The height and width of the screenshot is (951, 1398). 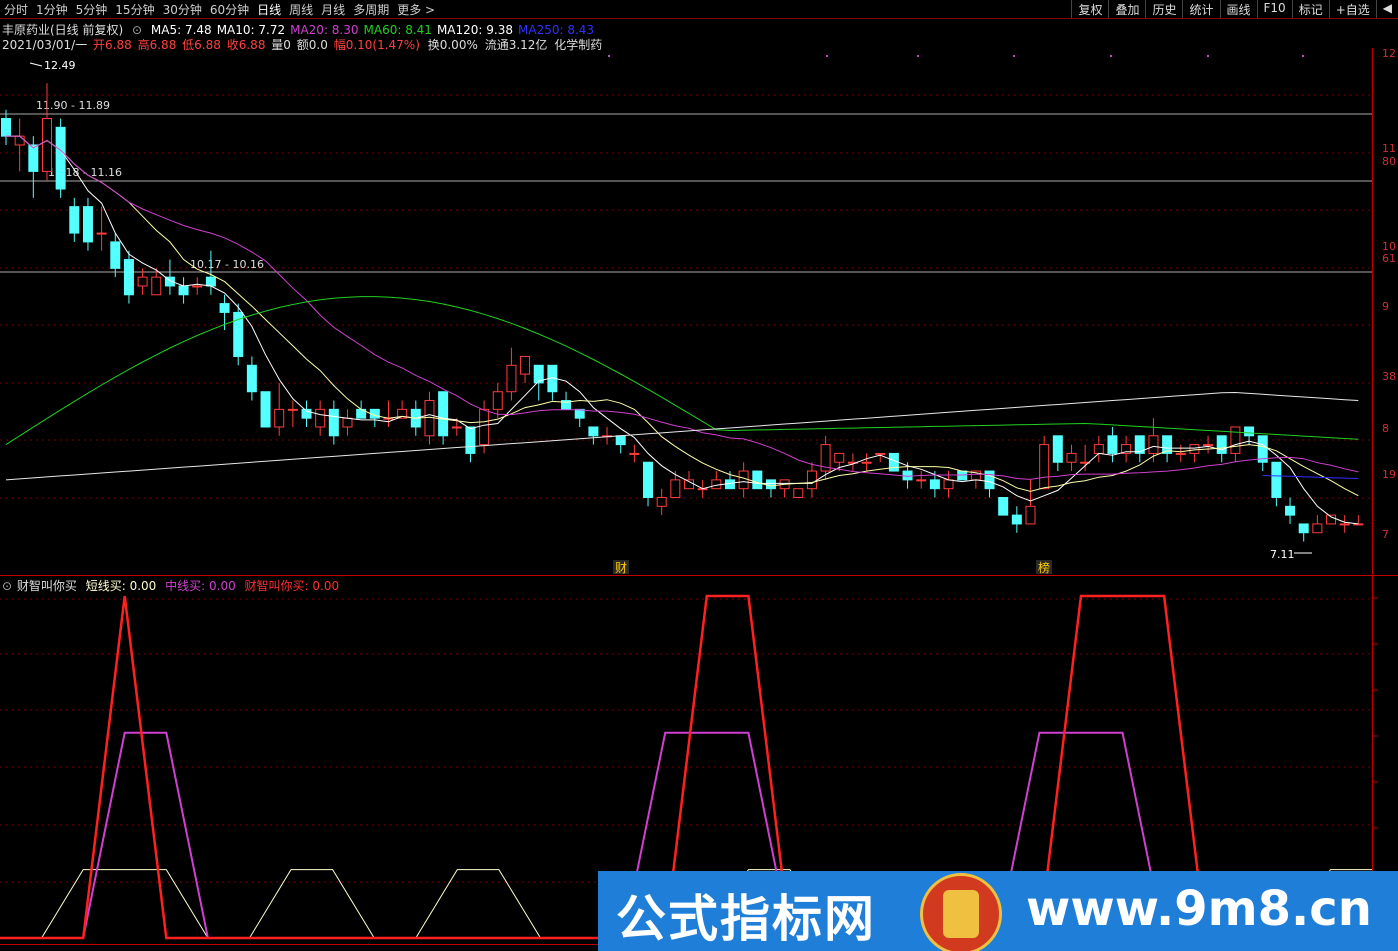 I want to click on axis-tick-label-8: 19, so click(x=1389, y=474).